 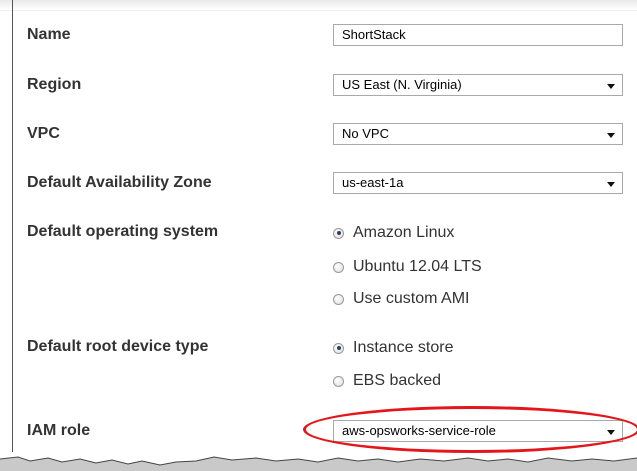 What do you see at coordinates (365, 133) in the screenshot?
I see `vpc-select-value: No VPC` at bounding box center [365, 133].